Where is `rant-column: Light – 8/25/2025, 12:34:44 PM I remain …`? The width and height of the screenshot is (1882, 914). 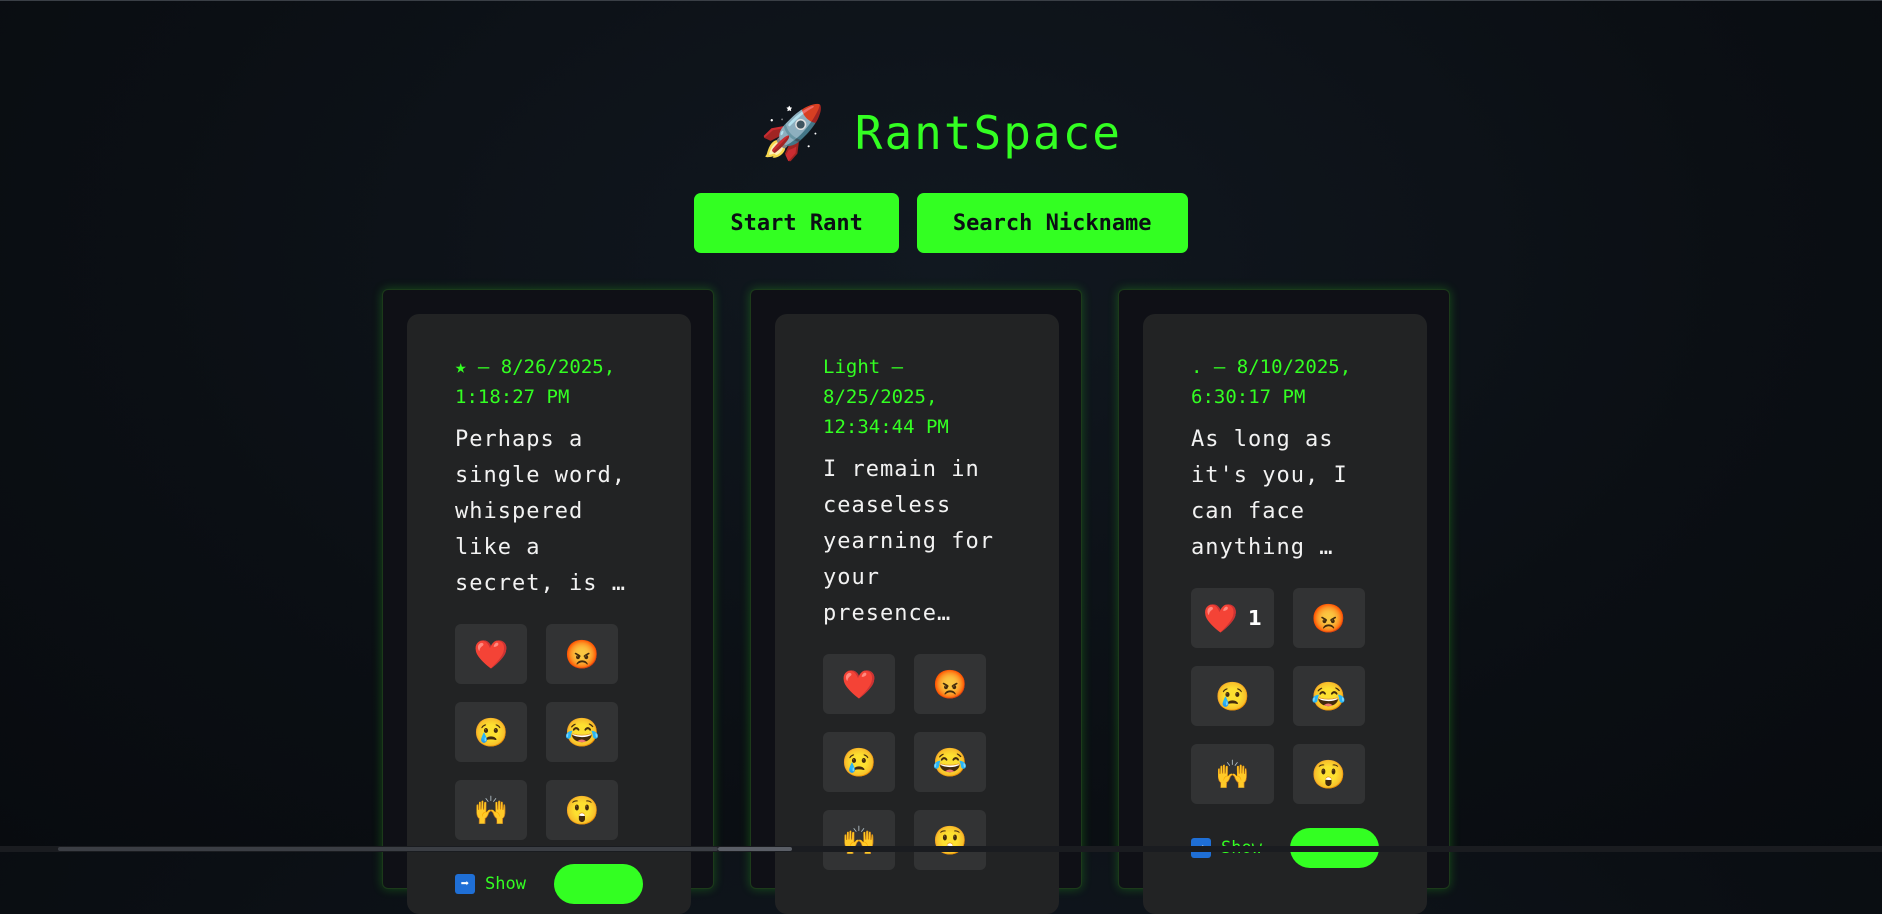
rant-column: Light – 8/25/2025, 12:34:44 PM I remain … is located at coordinates (916, 601).